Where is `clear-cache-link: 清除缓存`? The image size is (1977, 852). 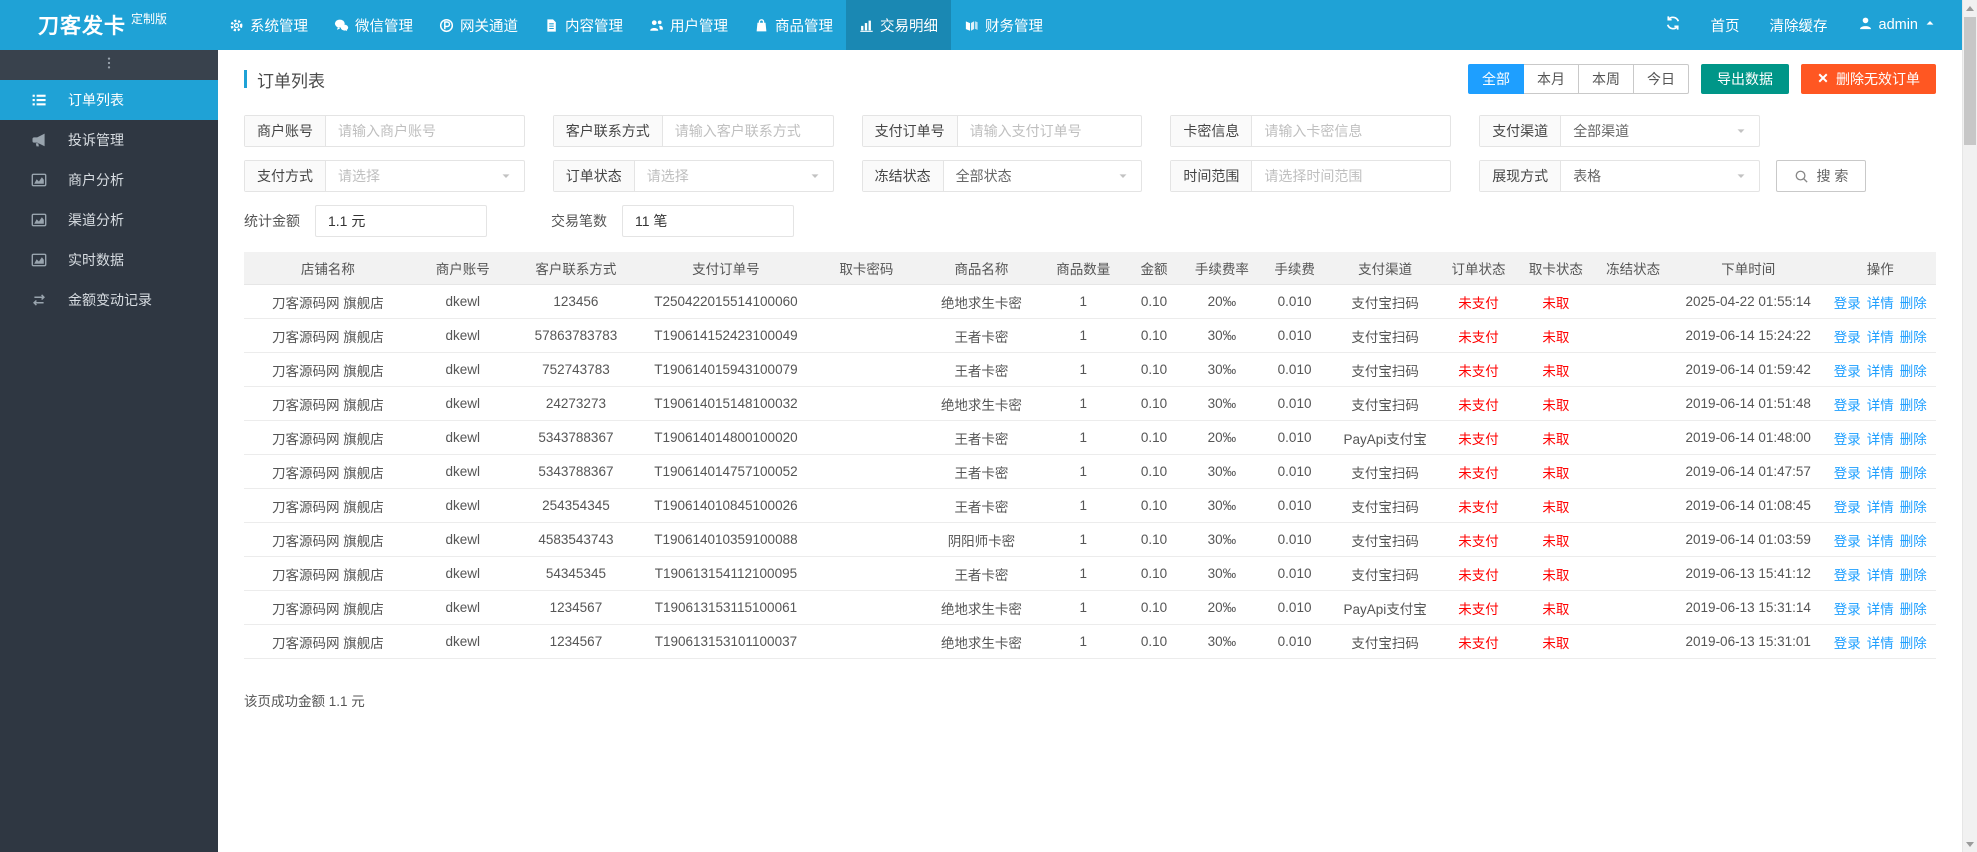 clear-cache-link: 清除缓存 is located at coordinates (1799, 25).